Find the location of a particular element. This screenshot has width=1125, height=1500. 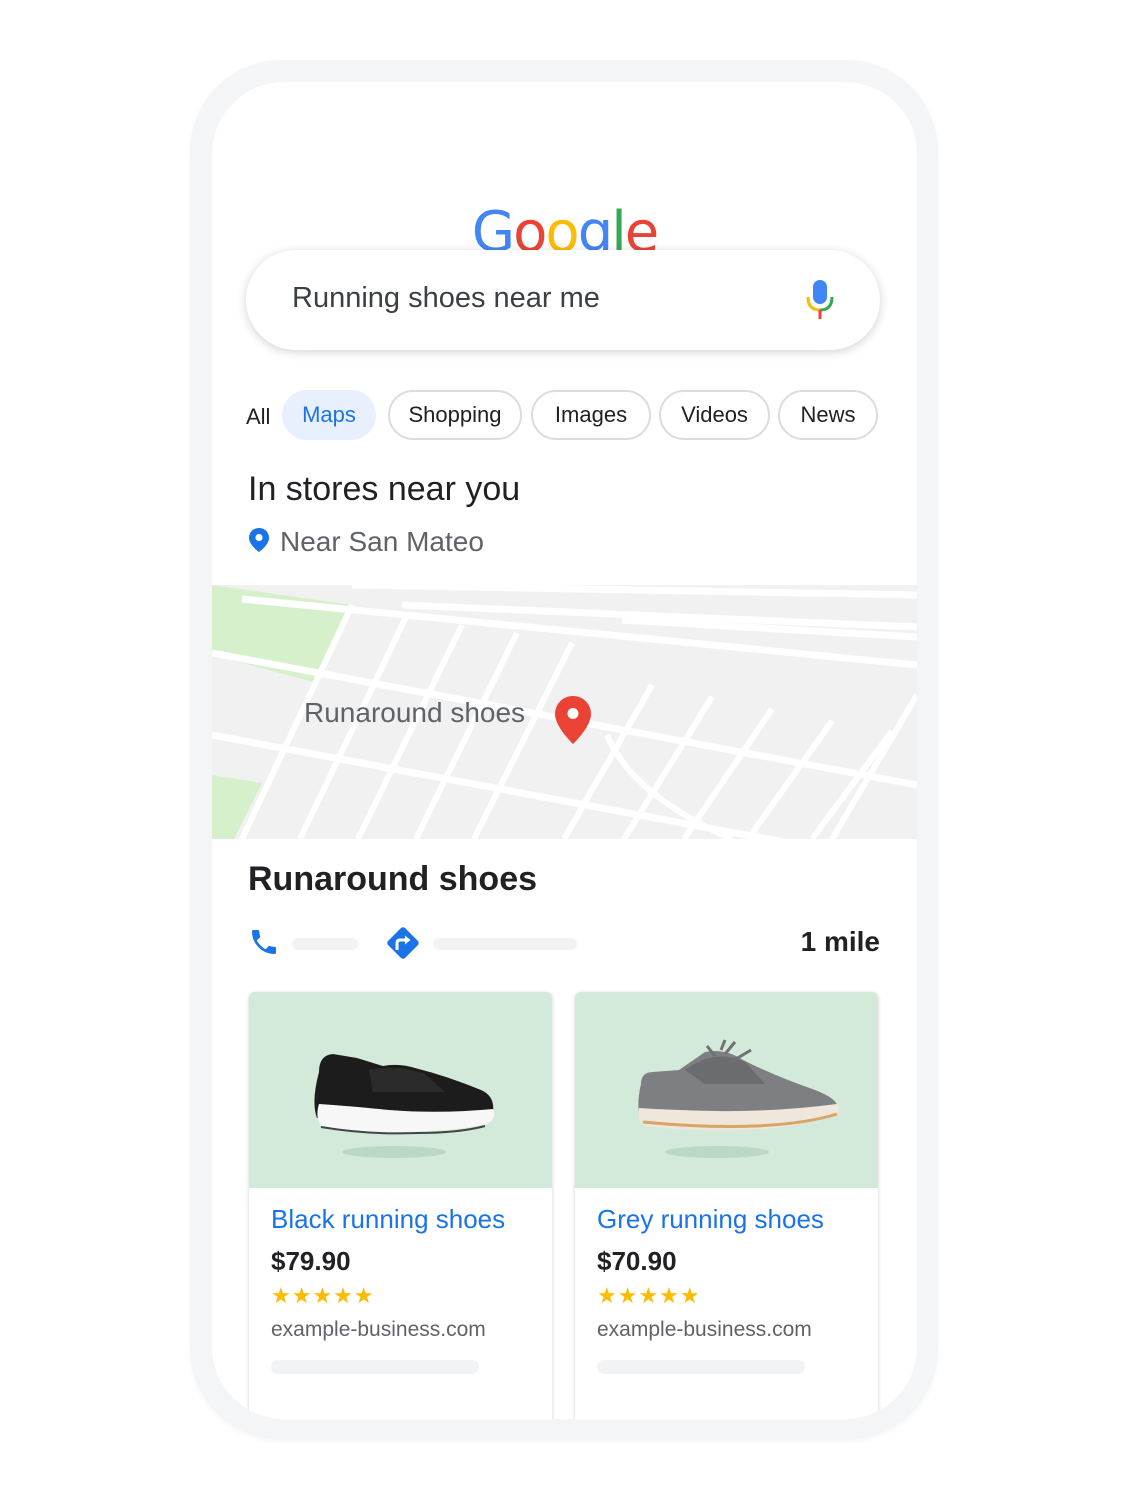

store-contact-row: 1 mile is located at coordinates (564, 944).